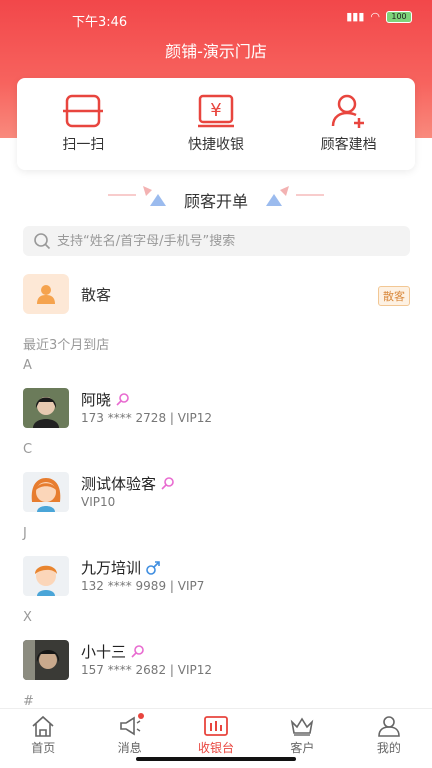 The width and height of the screenshot is (432, 768). I want to click on customer-name: 测试体验客, so click(119, 484).